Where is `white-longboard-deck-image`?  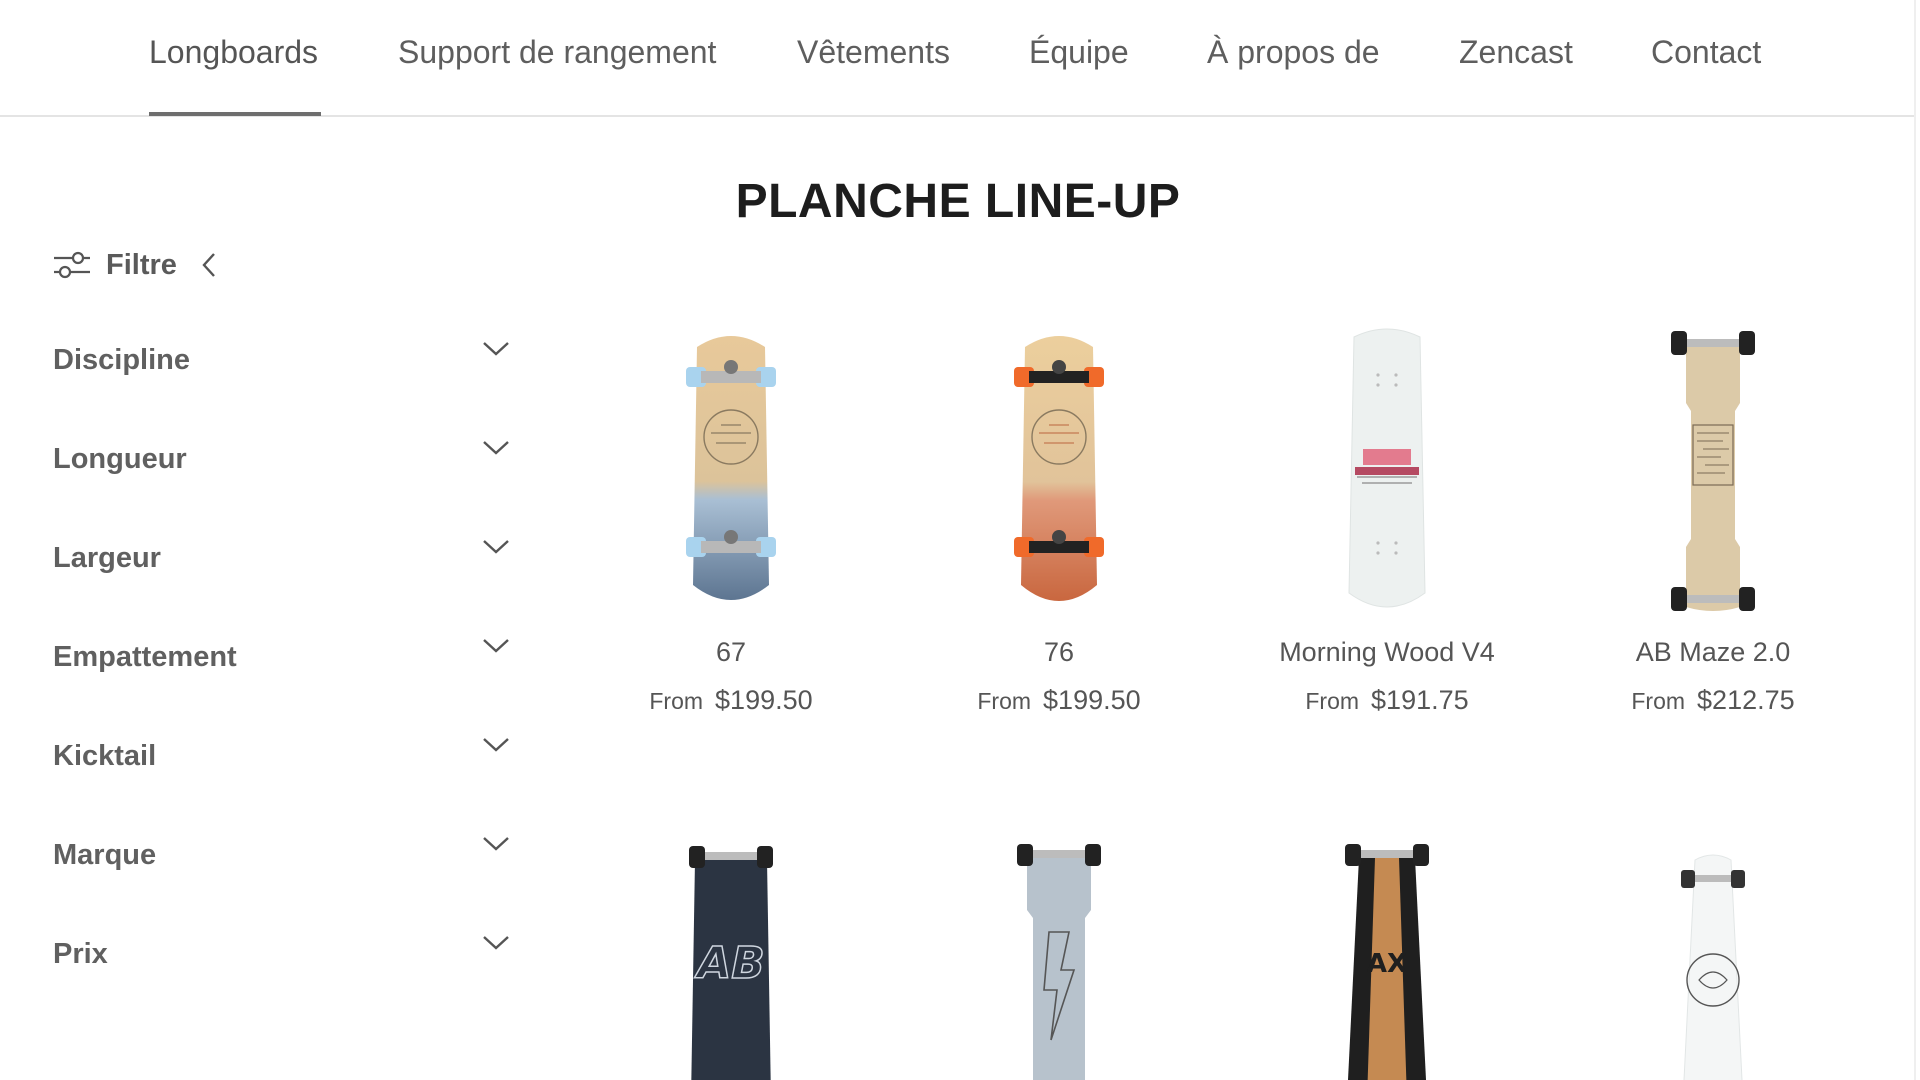
white-longboard-deck-image is located at coordinates (1387, 468).